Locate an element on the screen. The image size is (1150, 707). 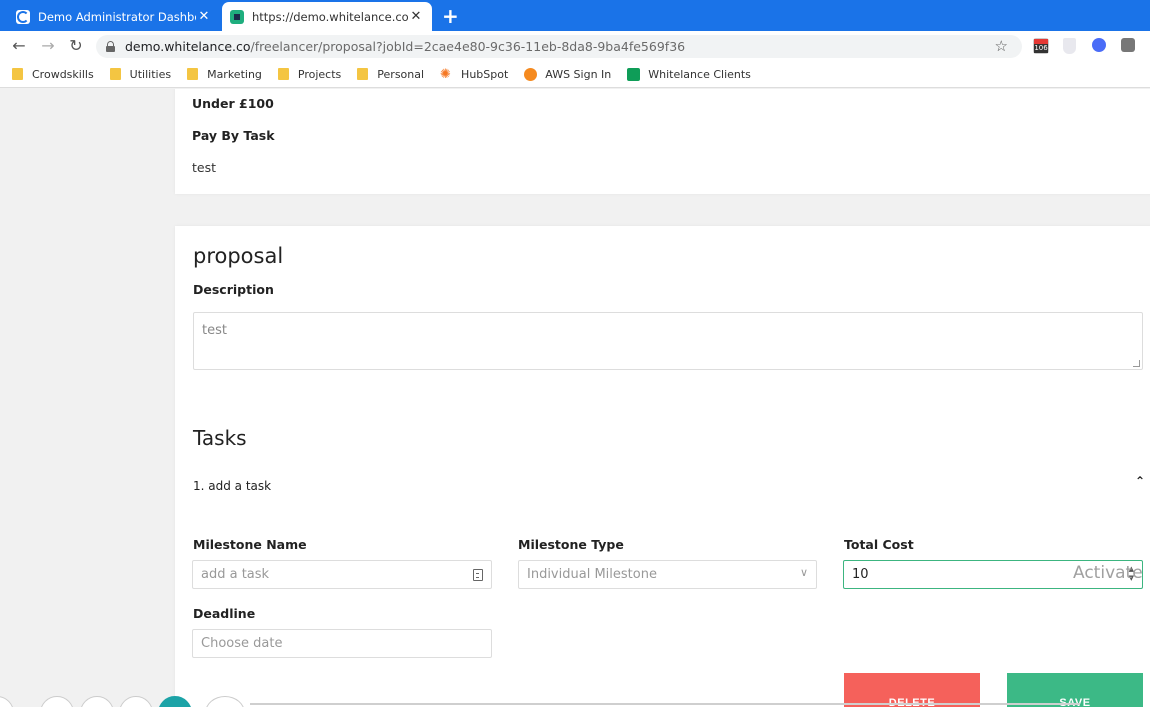
forward-arrow-icon: → is located at coordinates (48, 46).